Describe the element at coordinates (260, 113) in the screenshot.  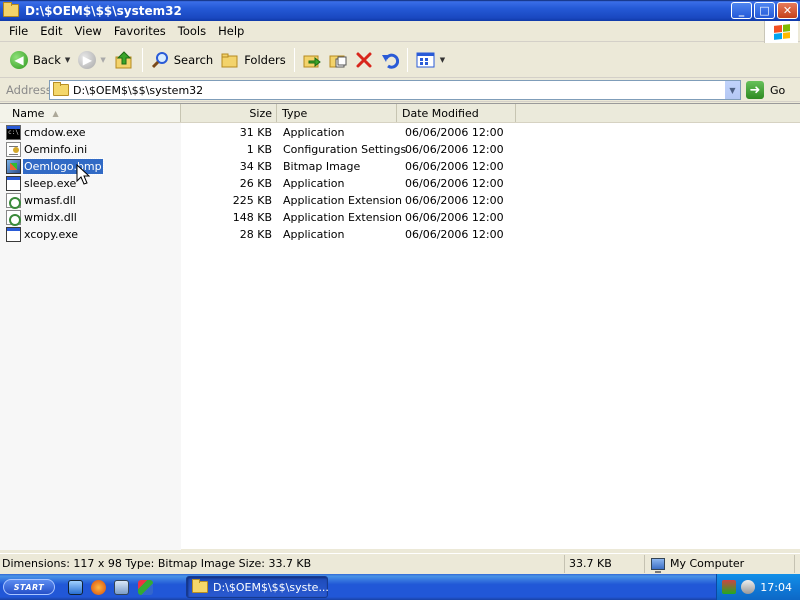
I see `column-size-label: Size` at that location.